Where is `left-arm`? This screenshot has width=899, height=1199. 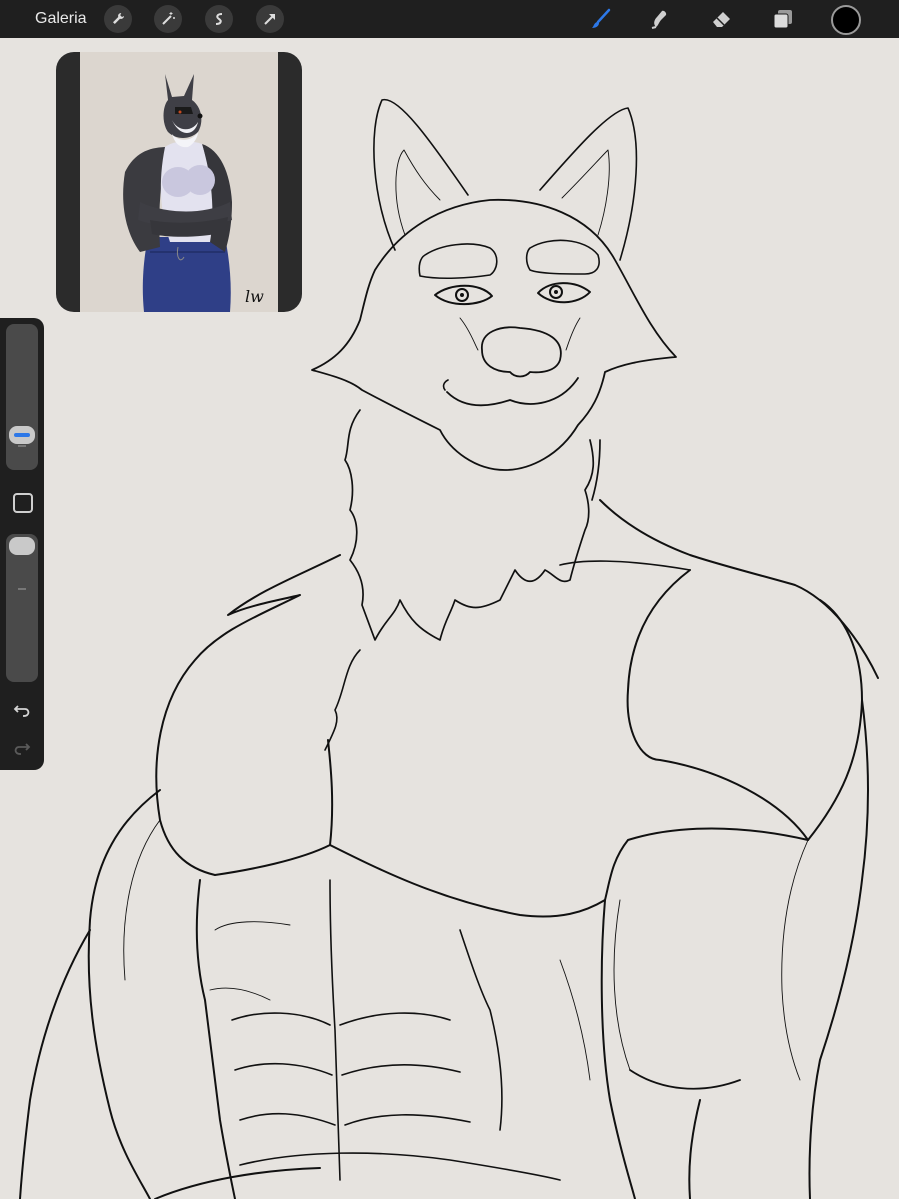
left-arm is located at coordinates (124, 994).